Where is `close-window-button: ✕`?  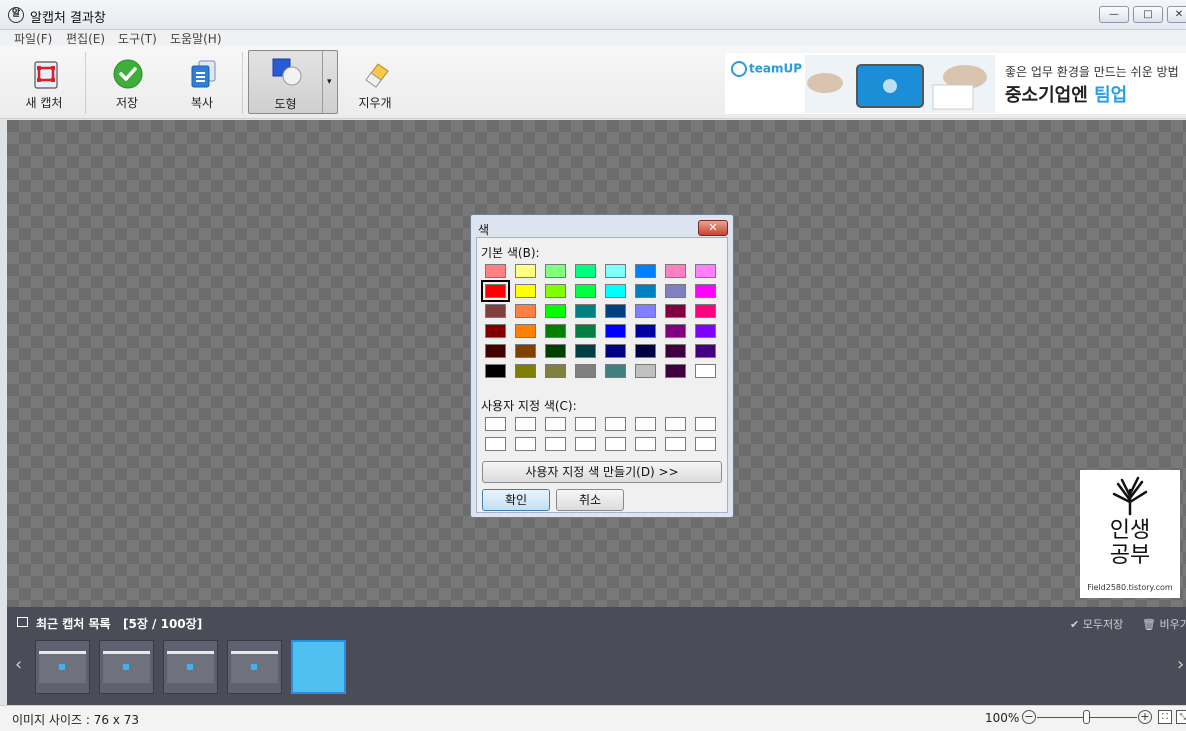 close-window-button: ✕ is located at coordinates (1176, 14).